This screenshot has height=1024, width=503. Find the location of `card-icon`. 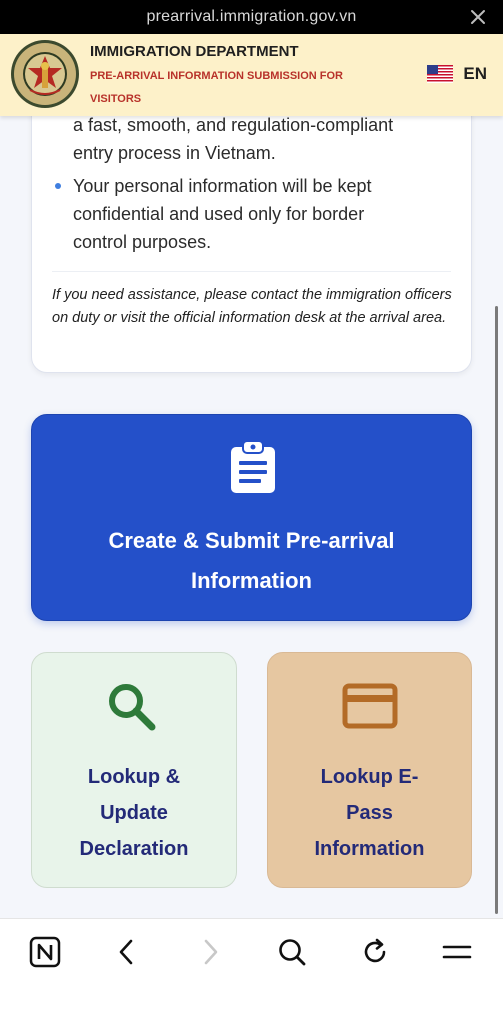

card-icon is located at coordinates (370, 706).